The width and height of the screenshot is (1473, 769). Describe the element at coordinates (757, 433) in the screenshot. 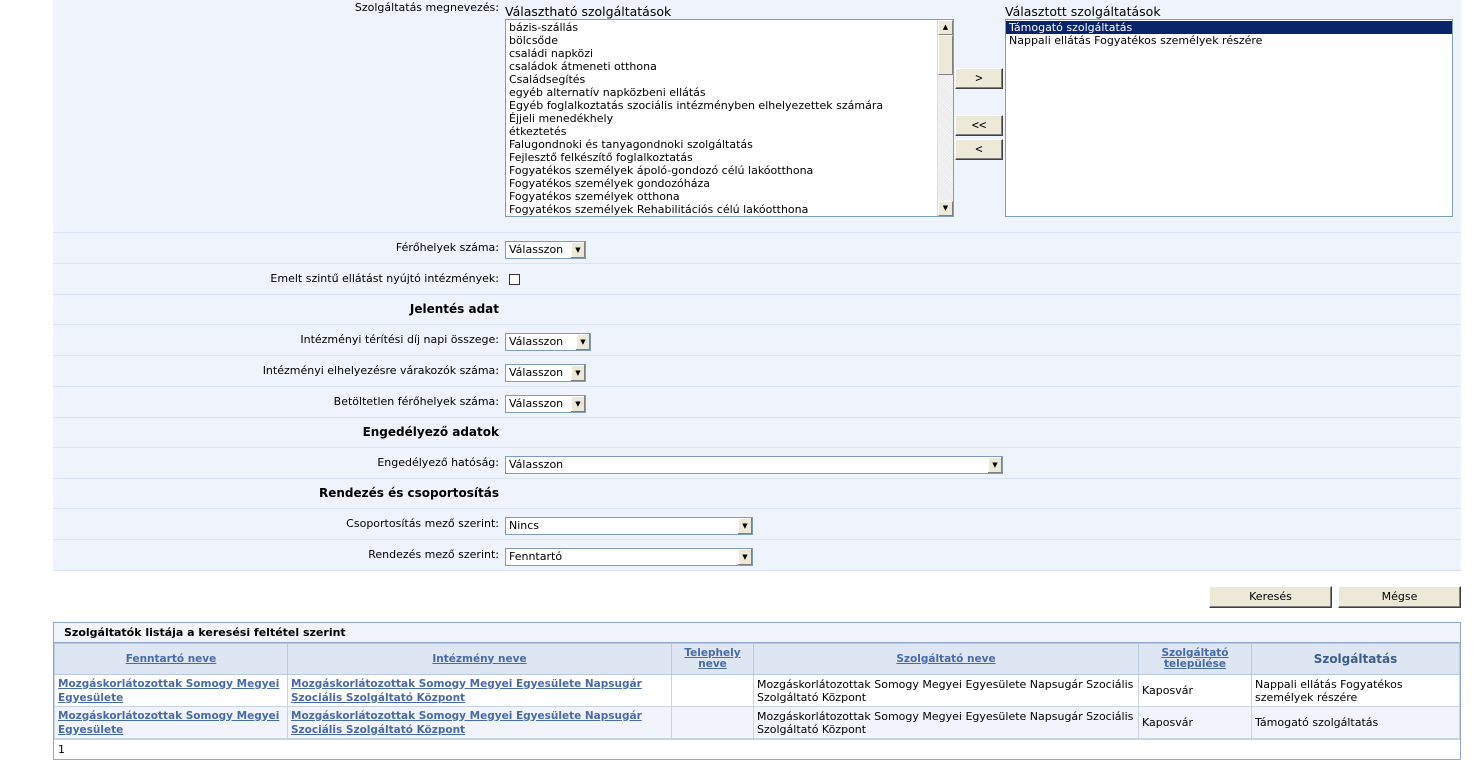

I see `section-engedelyezo-row: Engedélyező adatok` at that location.